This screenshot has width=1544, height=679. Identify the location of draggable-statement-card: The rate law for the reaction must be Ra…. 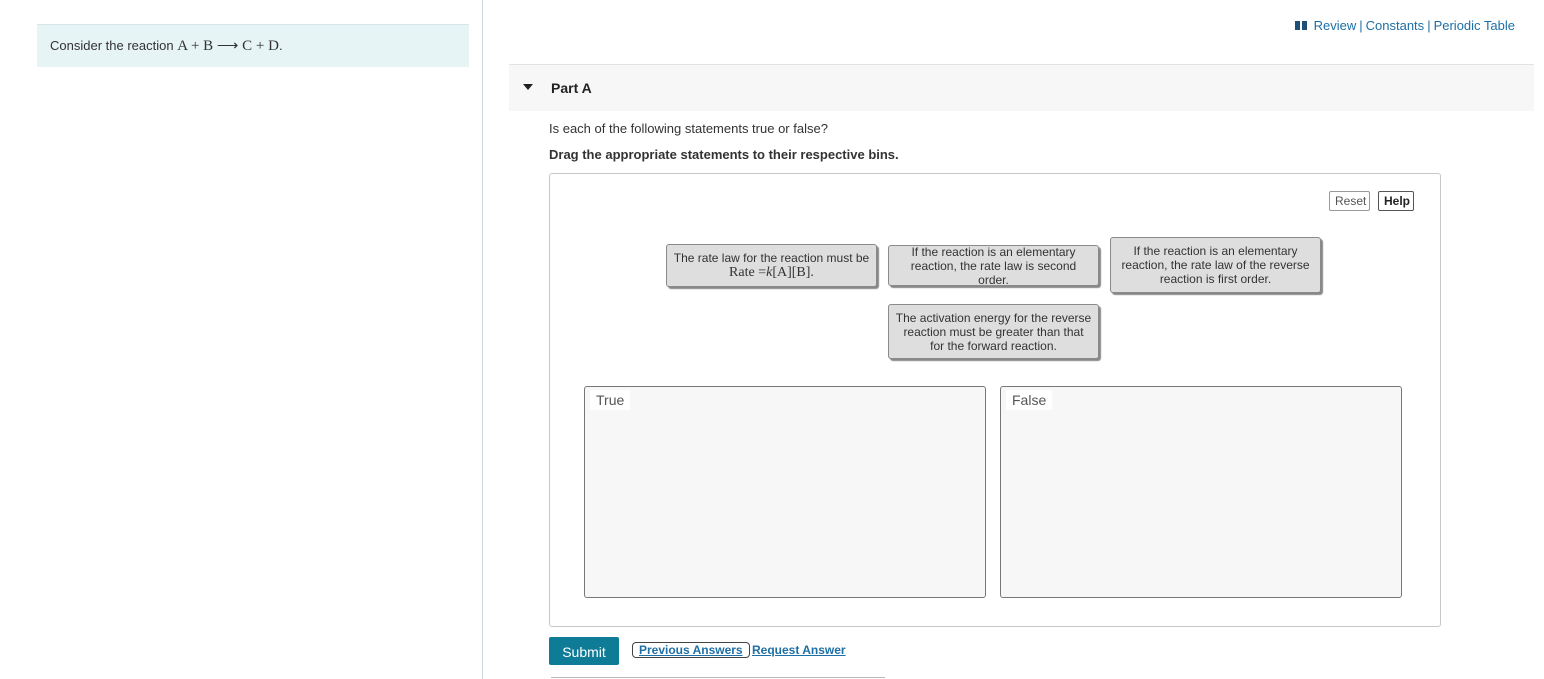
(771, 265).